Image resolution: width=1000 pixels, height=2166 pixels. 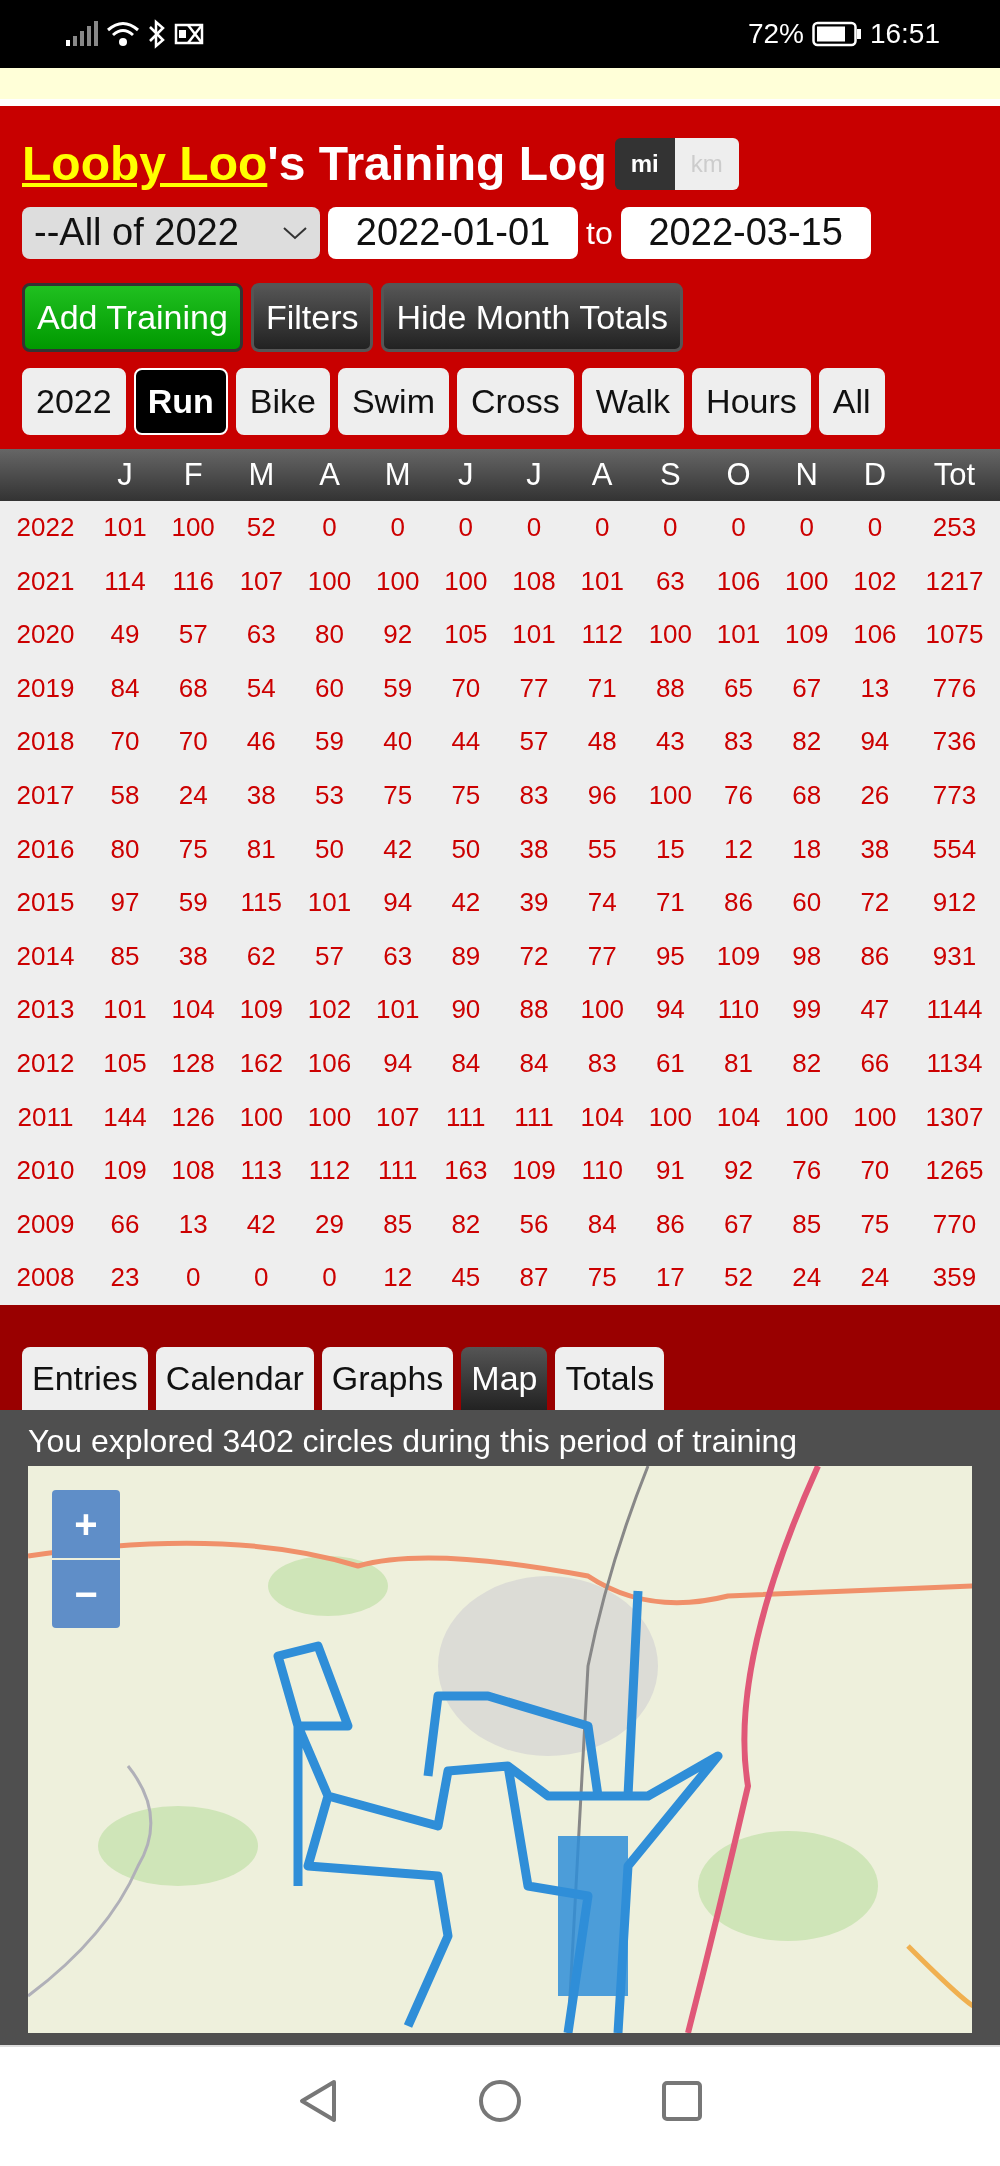 I want to click on action-button: Hide Month Totals, so click(x=532, y=317).